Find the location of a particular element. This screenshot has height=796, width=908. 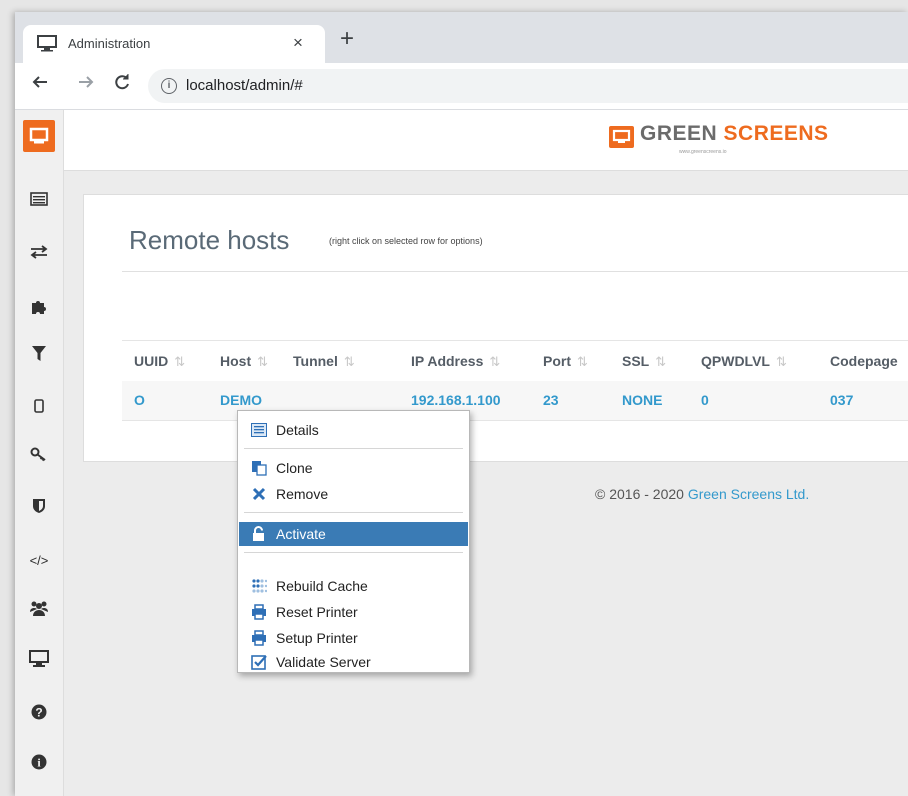

footer-copyright: © 2016 - 2020 Green Screens Ltd. is located at coordinates (702, 494).